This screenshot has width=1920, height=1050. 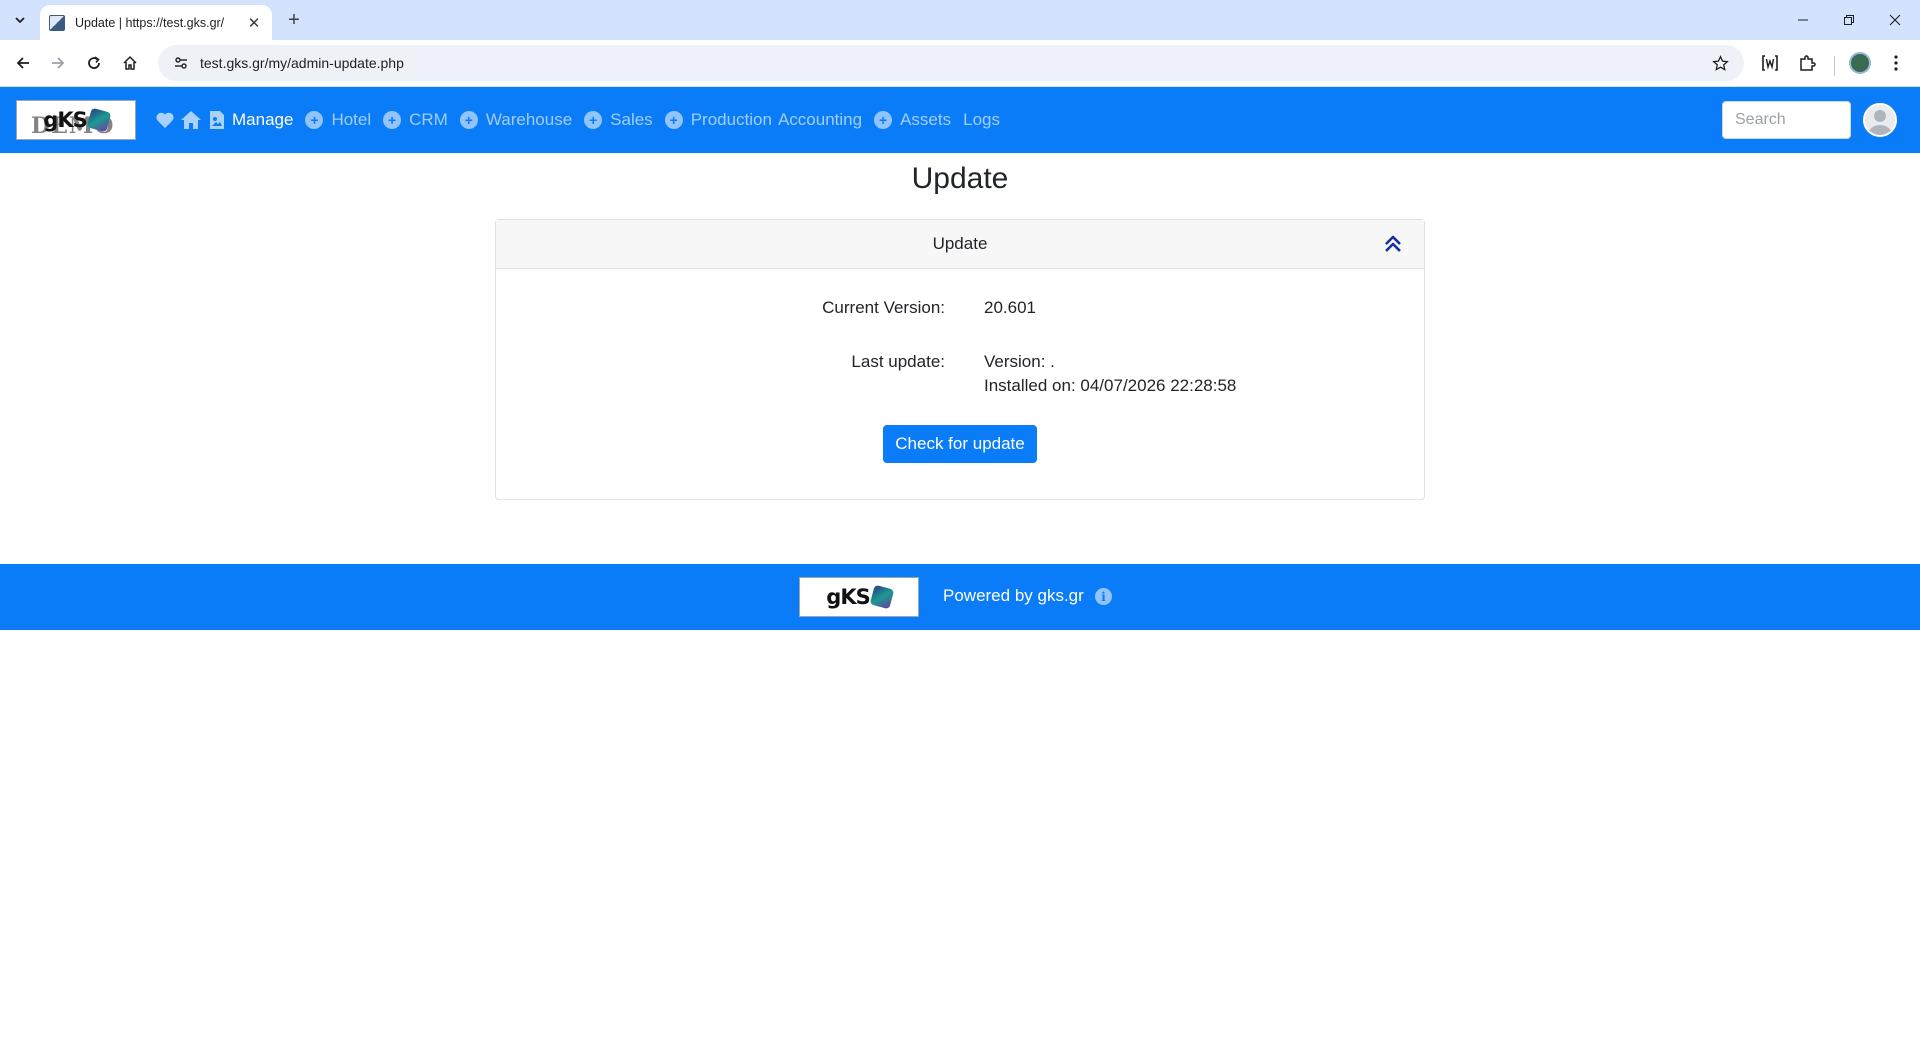 What do you see at coordinates (951, 63) in the screenshot?
I see `address-bar: test.gks.gr/my/admin-update.php` at bounding box center [951, 63].